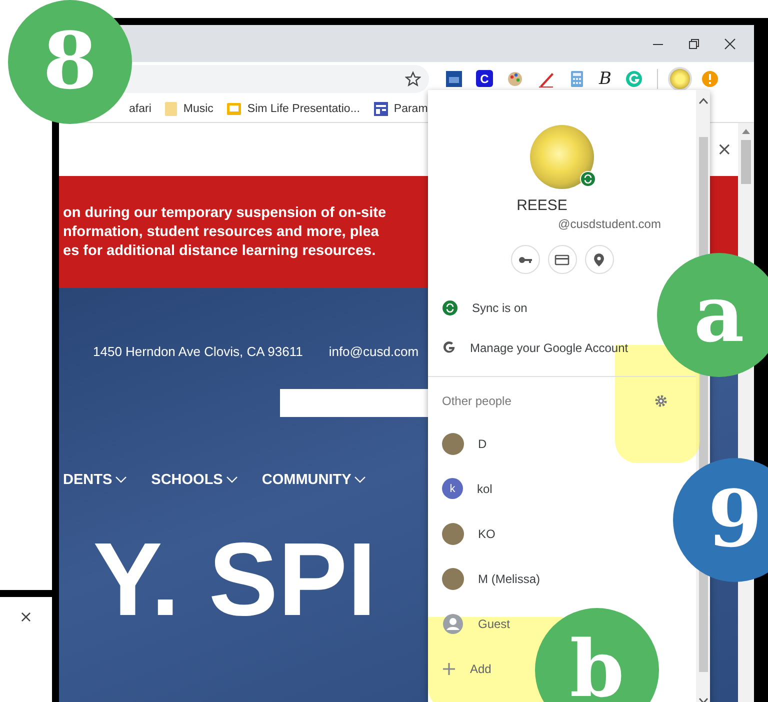  What do you see at coordinates (577, 79) in the screenshot?
I see `calculator-icon` at bounding box center [577, 79].